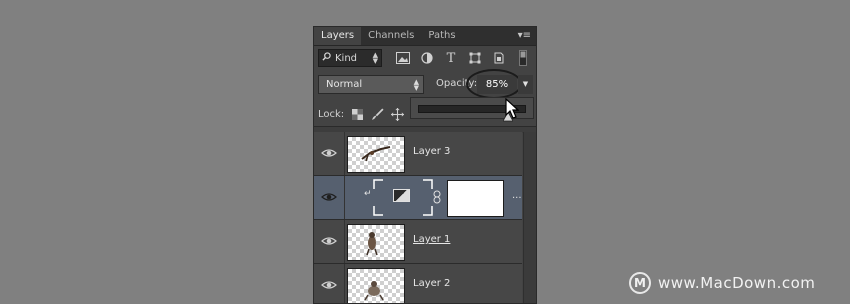  I want to click on pixel-layer-icon, so click(403, 58).